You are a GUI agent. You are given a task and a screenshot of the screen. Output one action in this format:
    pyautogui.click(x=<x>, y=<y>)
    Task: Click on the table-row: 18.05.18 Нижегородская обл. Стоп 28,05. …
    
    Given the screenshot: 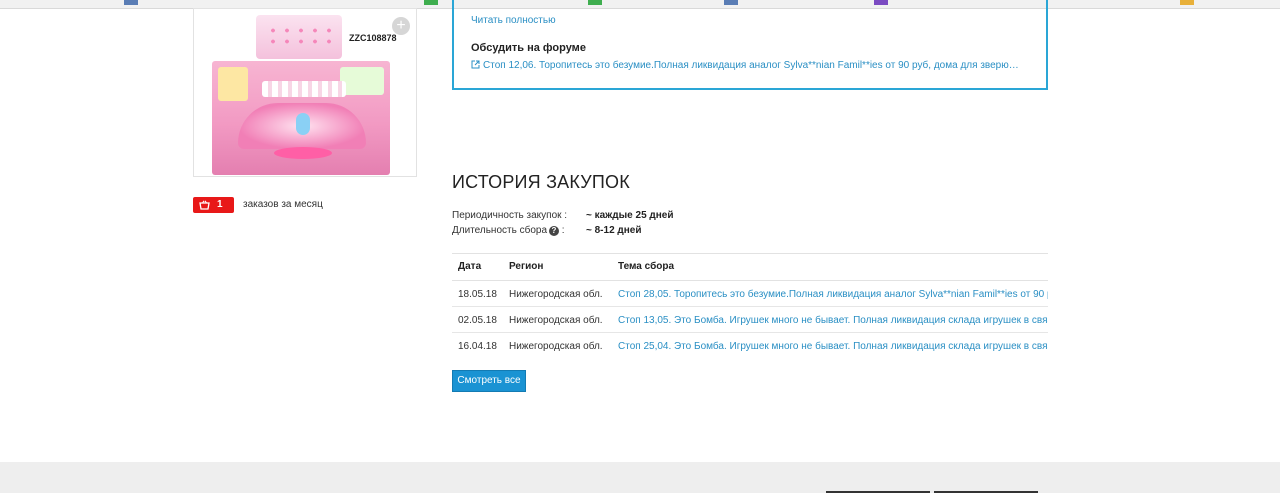 What is the action you would take?
    pyautogui.click(x=750, y=294)
    